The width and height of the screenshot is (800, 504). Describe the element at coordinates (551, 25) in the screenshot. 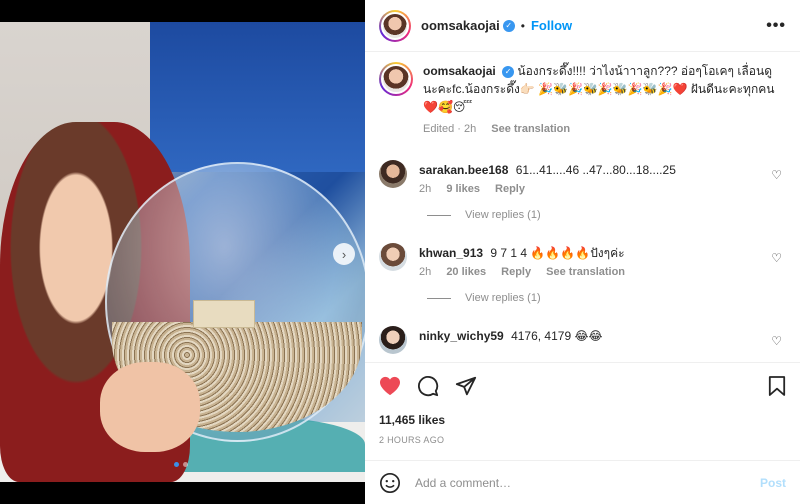

I see `follow-button: Follow` at that location.